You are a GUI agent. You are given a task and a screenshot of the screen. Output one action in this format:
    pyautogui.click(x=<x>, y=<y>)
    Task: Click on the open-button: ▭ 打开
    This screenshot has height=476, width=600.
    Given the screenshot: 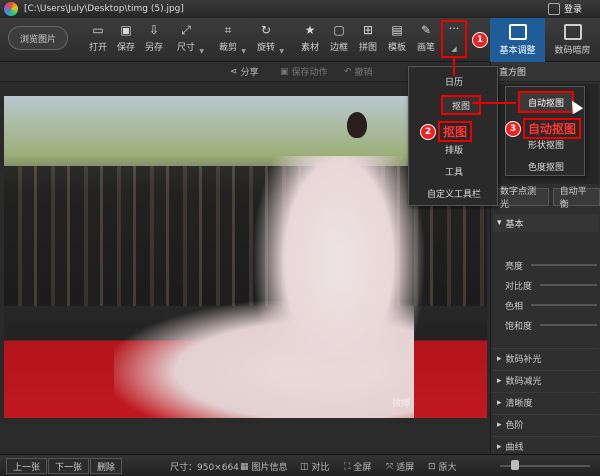 What is the action you would take?
    pyautogui.click(x=98, y=40)
    